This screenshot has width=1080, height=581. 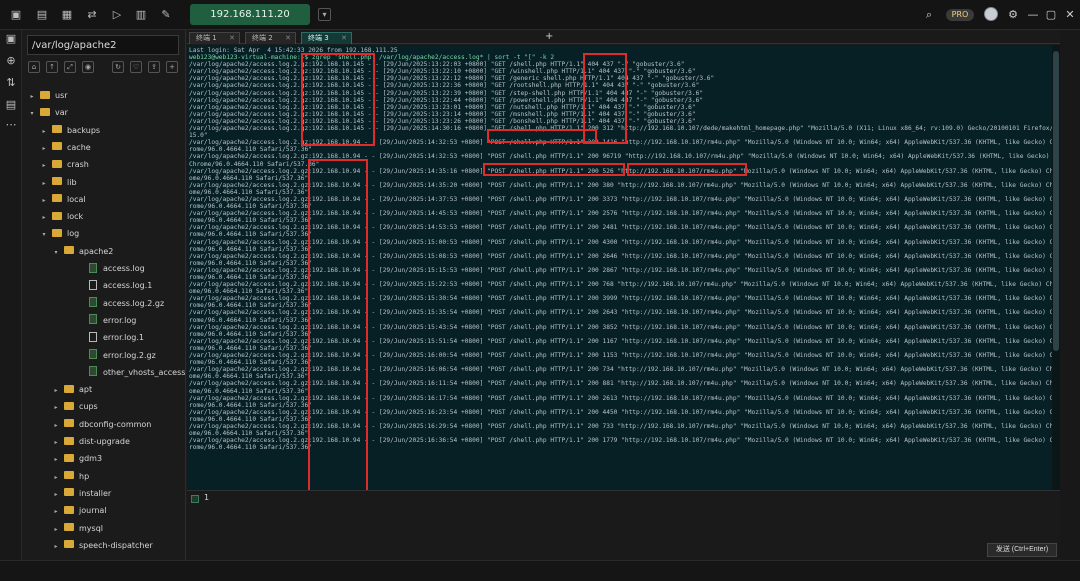 I want to click on favorite-icon: ♡, so click(x=136, y=67).